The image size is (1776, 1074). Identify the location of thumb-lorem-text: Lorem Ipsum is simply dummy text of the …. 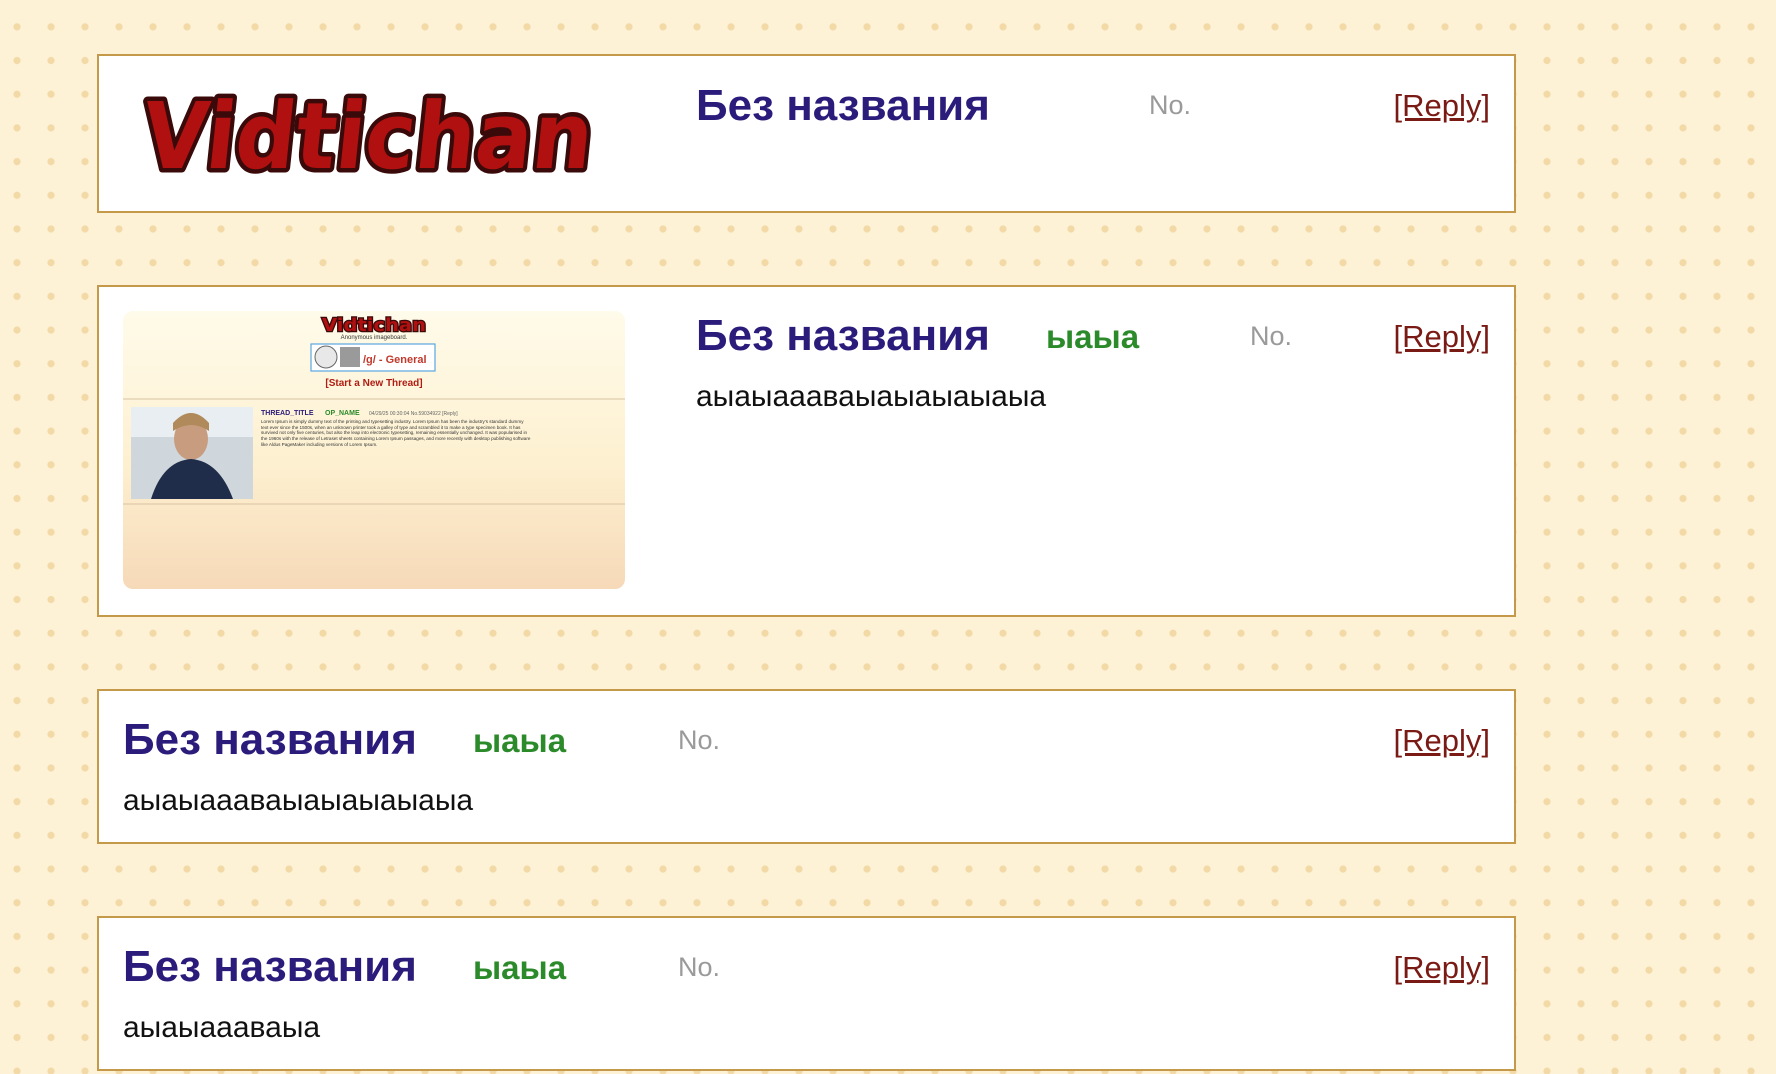
(396, 433).